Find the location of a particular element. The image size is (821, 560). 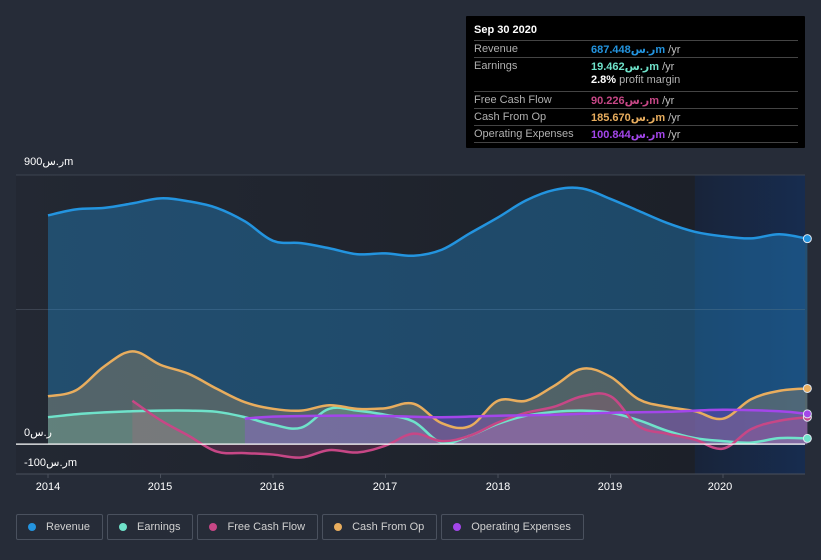

x-tick-label-2018: 2018 is located at coordinates (498, 487).